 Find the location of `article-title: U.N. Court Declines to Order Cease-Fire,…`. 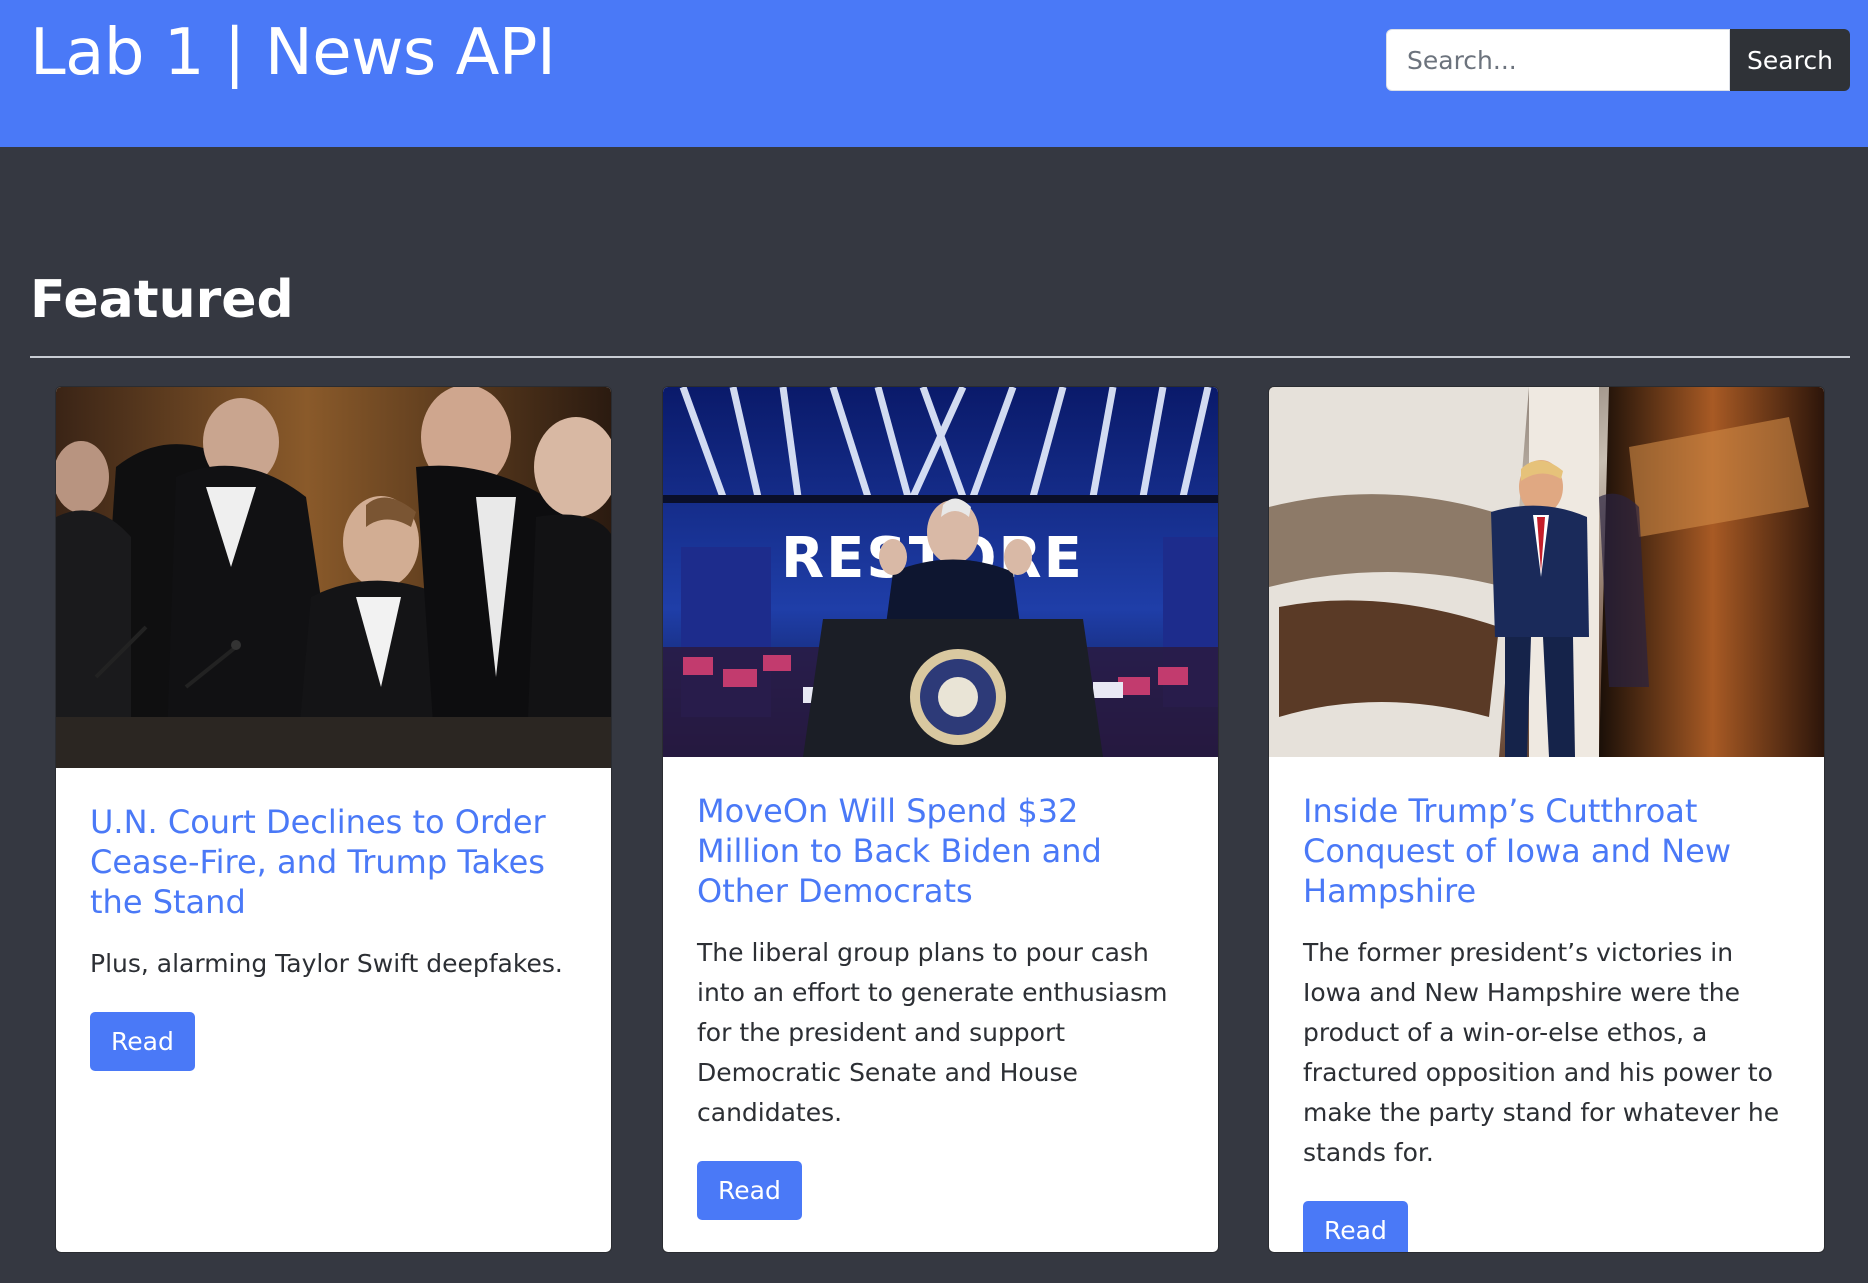

article-title: U.N. Court Declines to Order Cease-Fire,… is located at coordinates (333, 862).